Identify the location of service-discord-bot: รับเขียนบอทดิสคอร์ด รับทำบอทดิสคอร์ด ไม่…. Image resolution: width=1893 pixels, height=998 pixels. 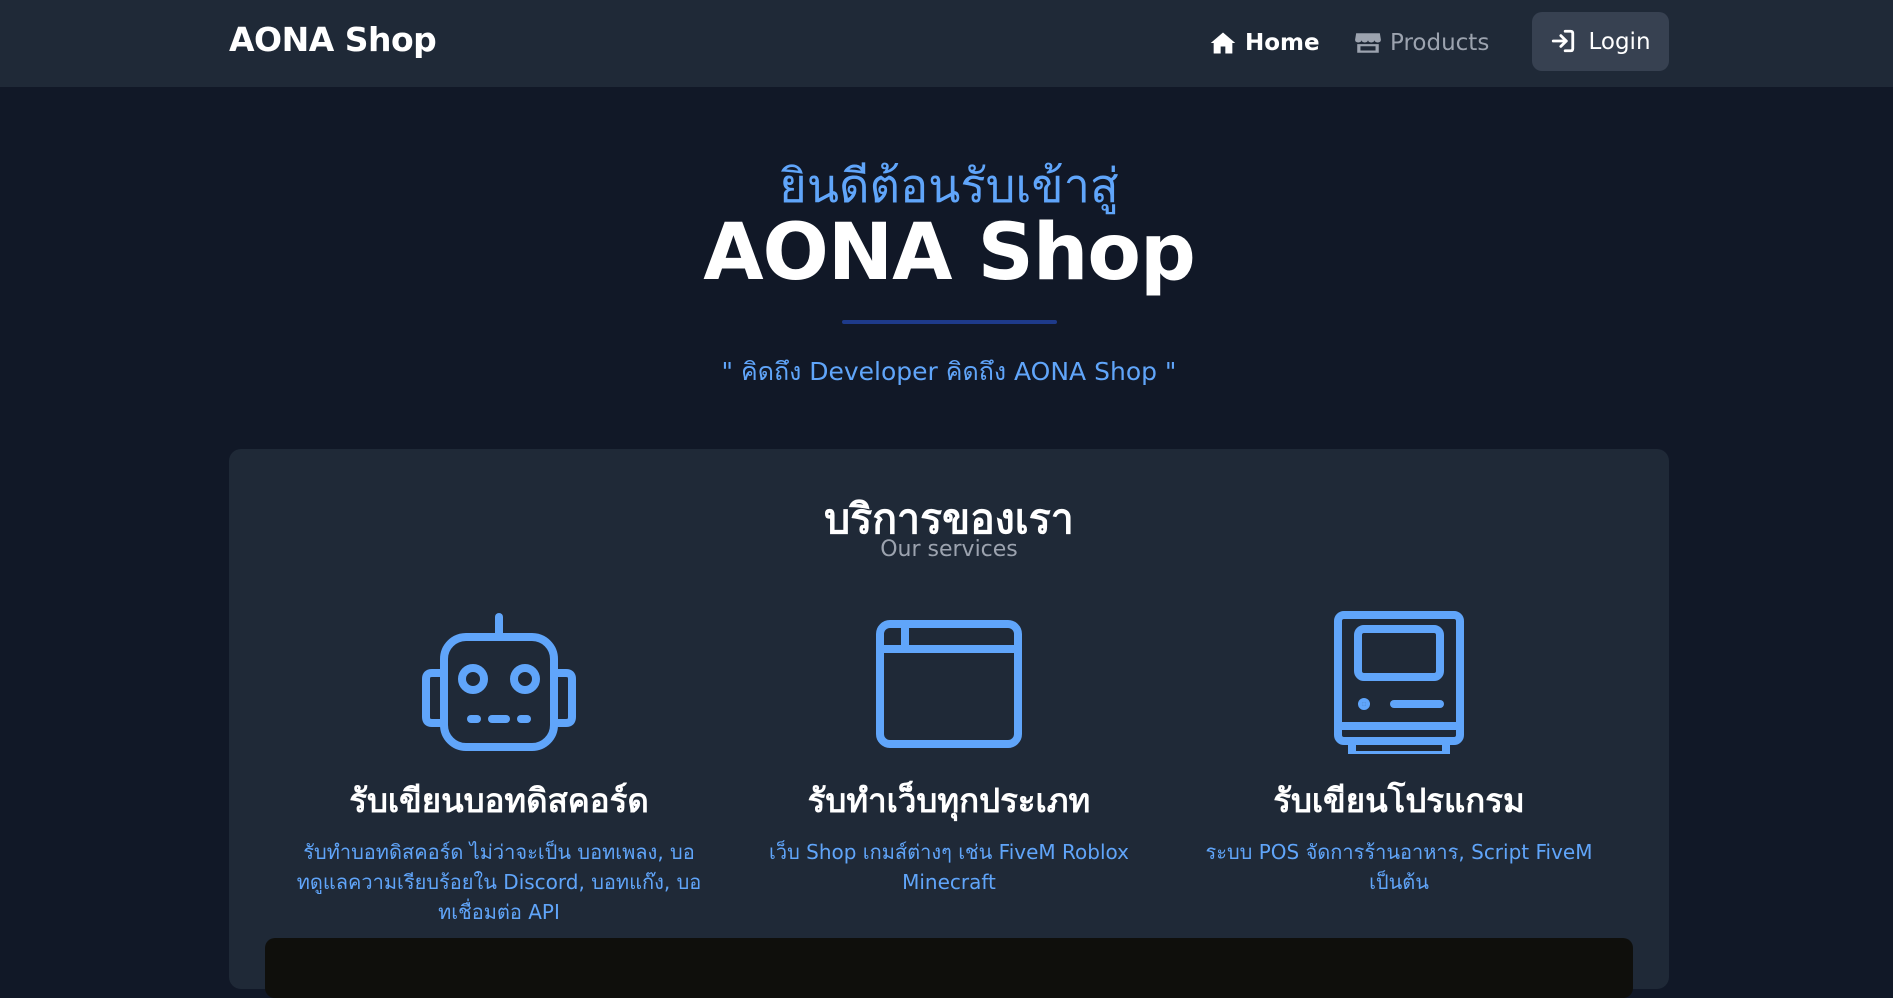
(499, 768).